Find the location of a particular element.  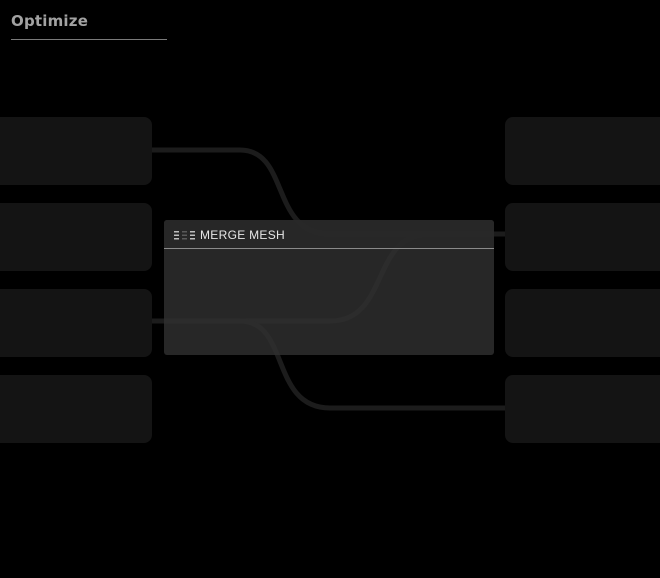

merge-mesh-node: MERGE MESH is located at coordinates (329, 287).